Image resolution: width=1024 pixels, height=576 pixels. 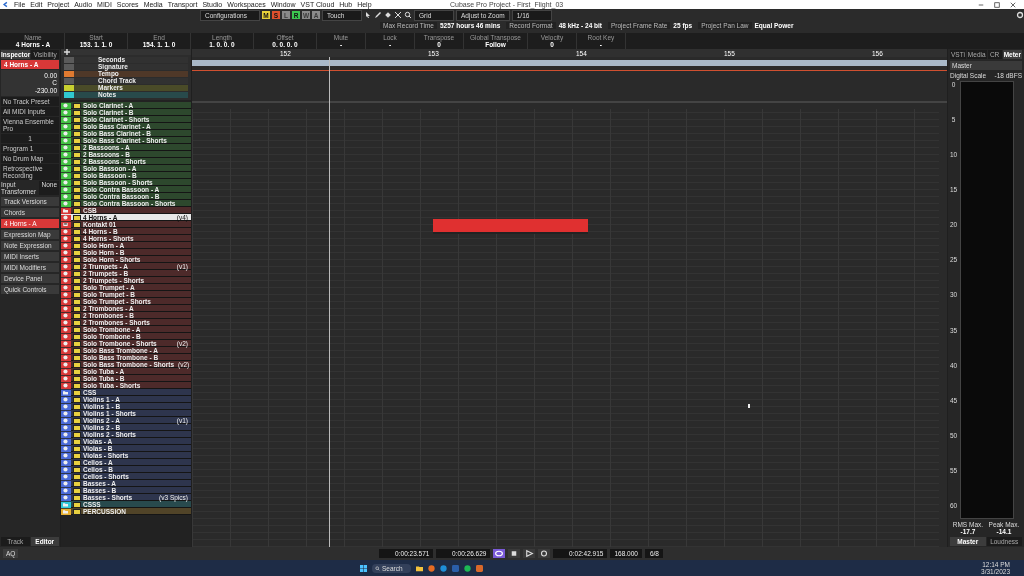 I want to click on close-icon, so click(x=1013, y=4).